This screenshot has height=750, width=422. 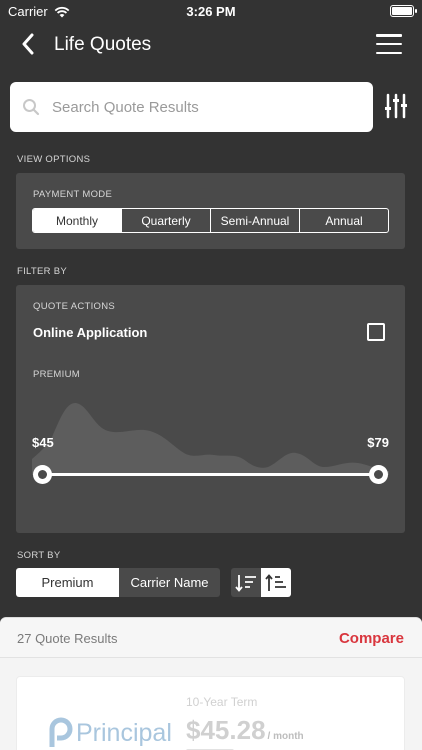 What do you see at coordinates (403, 11) in the screenshot?
I see `battery-icon` at bounding box center [403, 11].